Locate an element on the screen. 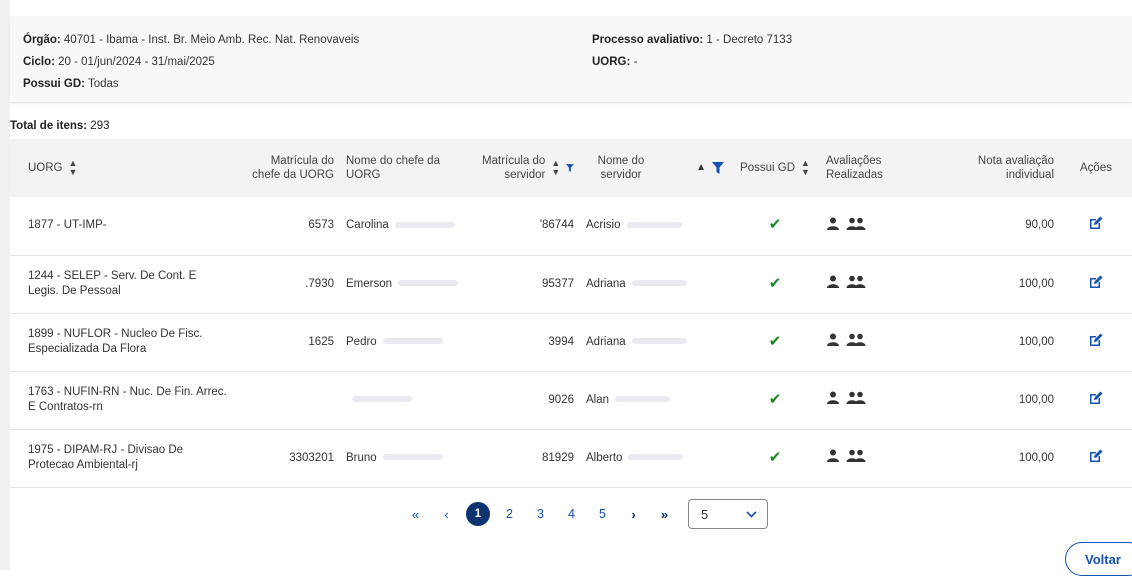  page-1-button: 1 is located at coordinates (478, 514).